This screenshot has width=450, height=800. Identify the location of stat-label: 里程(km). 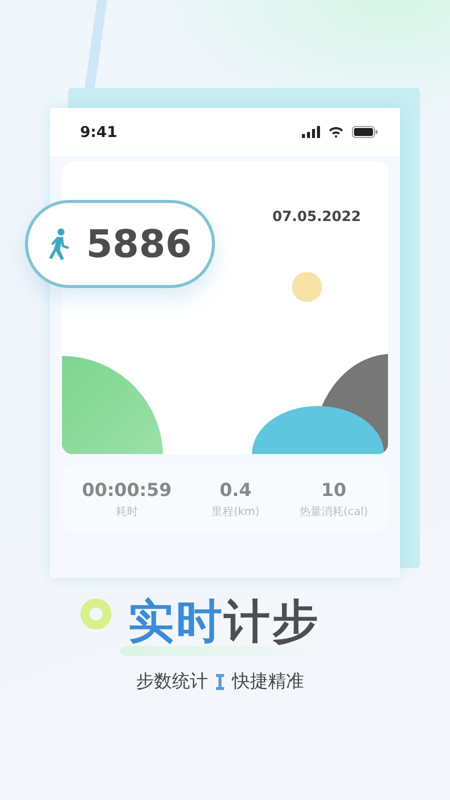
(236, 512).